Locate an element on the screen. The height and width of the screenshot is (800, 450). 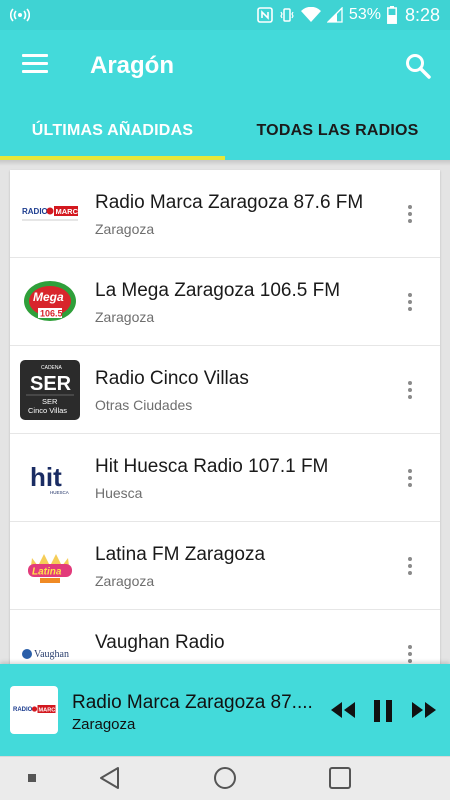
fast-forward-icon is located at coordinates (424, 710).